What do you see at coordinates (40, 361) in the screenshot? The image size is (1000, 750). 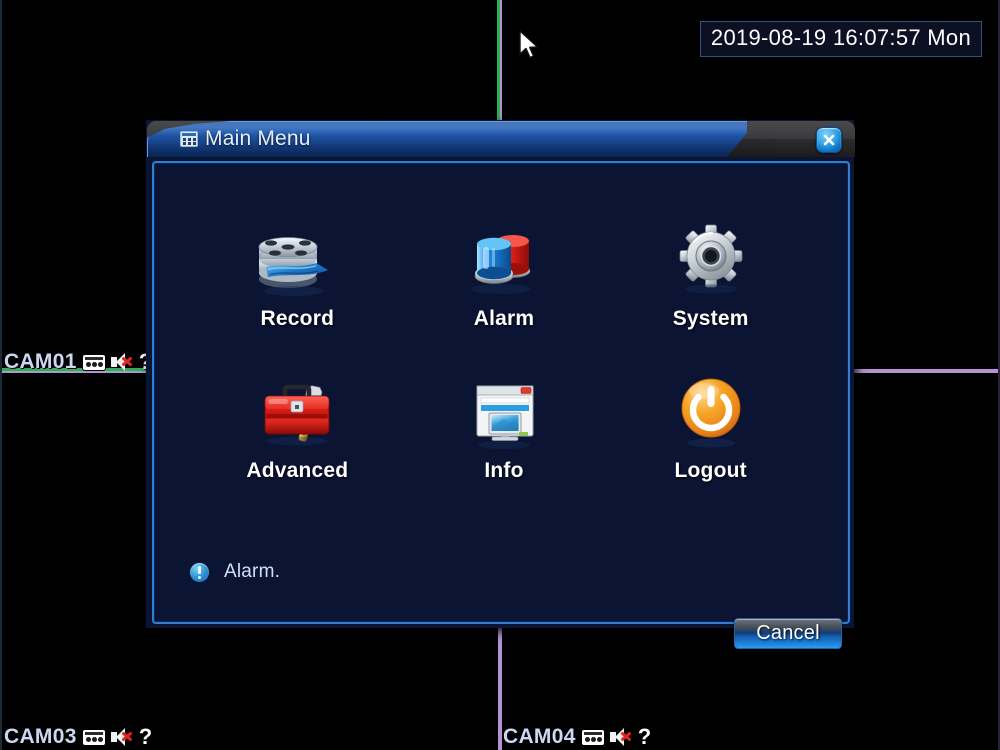 I see `camera-name-text: CAM01` at bounding box center [40, 361].